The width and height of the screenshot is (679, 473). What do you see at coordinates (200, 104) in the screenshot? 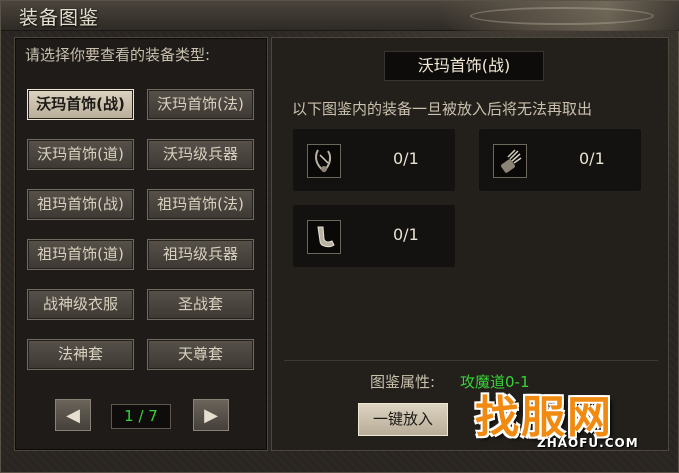
I see `type-button-woma-mage: 沃玛首饰(法)` at bounding box center [200, 104].